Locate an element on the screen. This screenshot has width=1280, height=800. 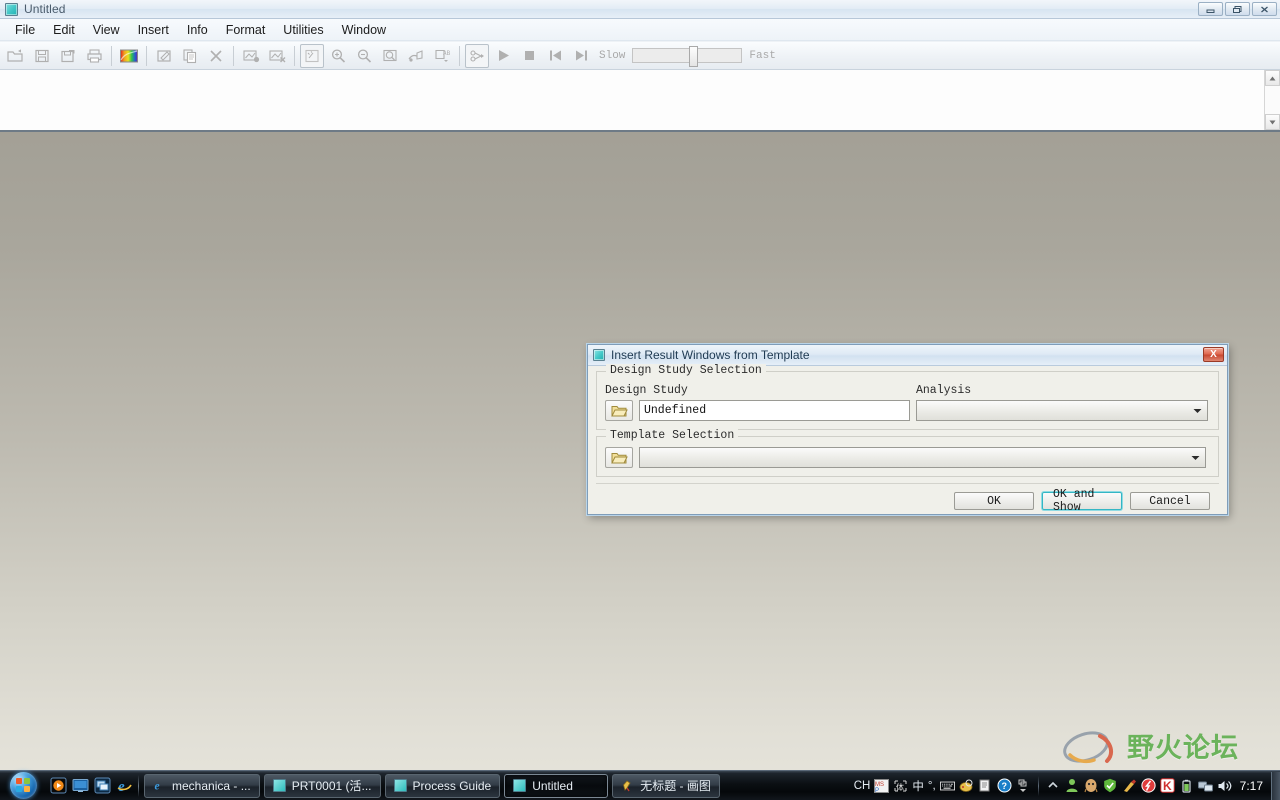
design-study-label: Design Study is located at coordinates (646, 390).